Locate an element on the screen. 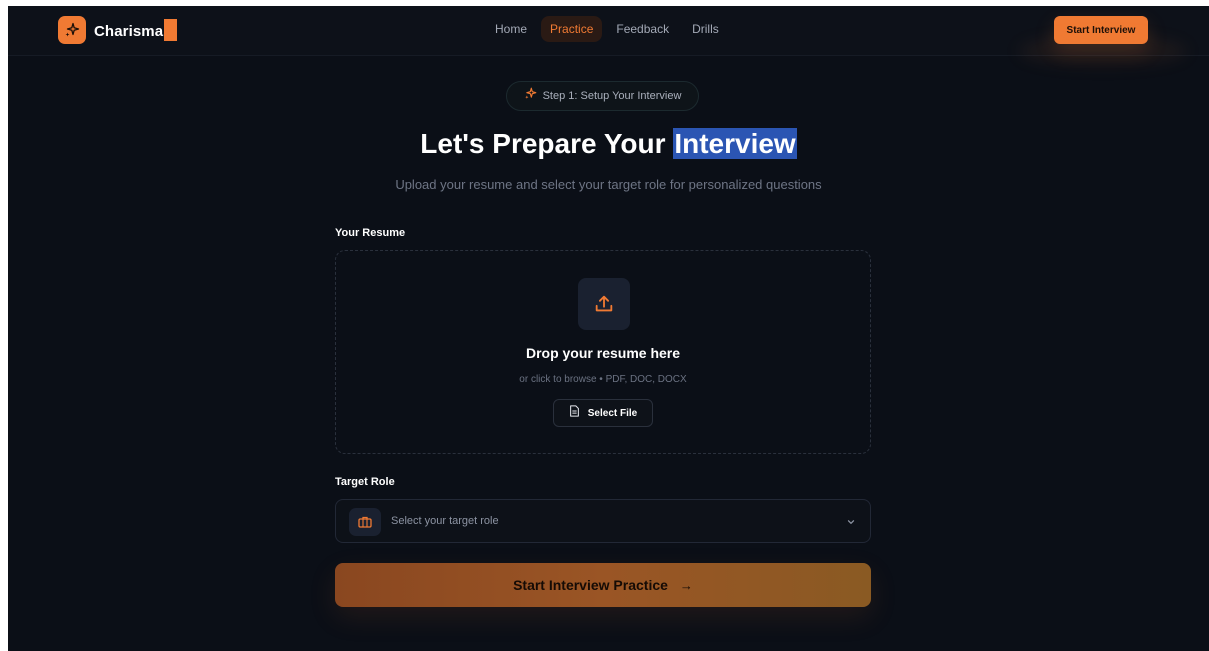 The width and height of the screenshot is (1209, 651). select-file-button: Select File is located at coordinates (603, 413).